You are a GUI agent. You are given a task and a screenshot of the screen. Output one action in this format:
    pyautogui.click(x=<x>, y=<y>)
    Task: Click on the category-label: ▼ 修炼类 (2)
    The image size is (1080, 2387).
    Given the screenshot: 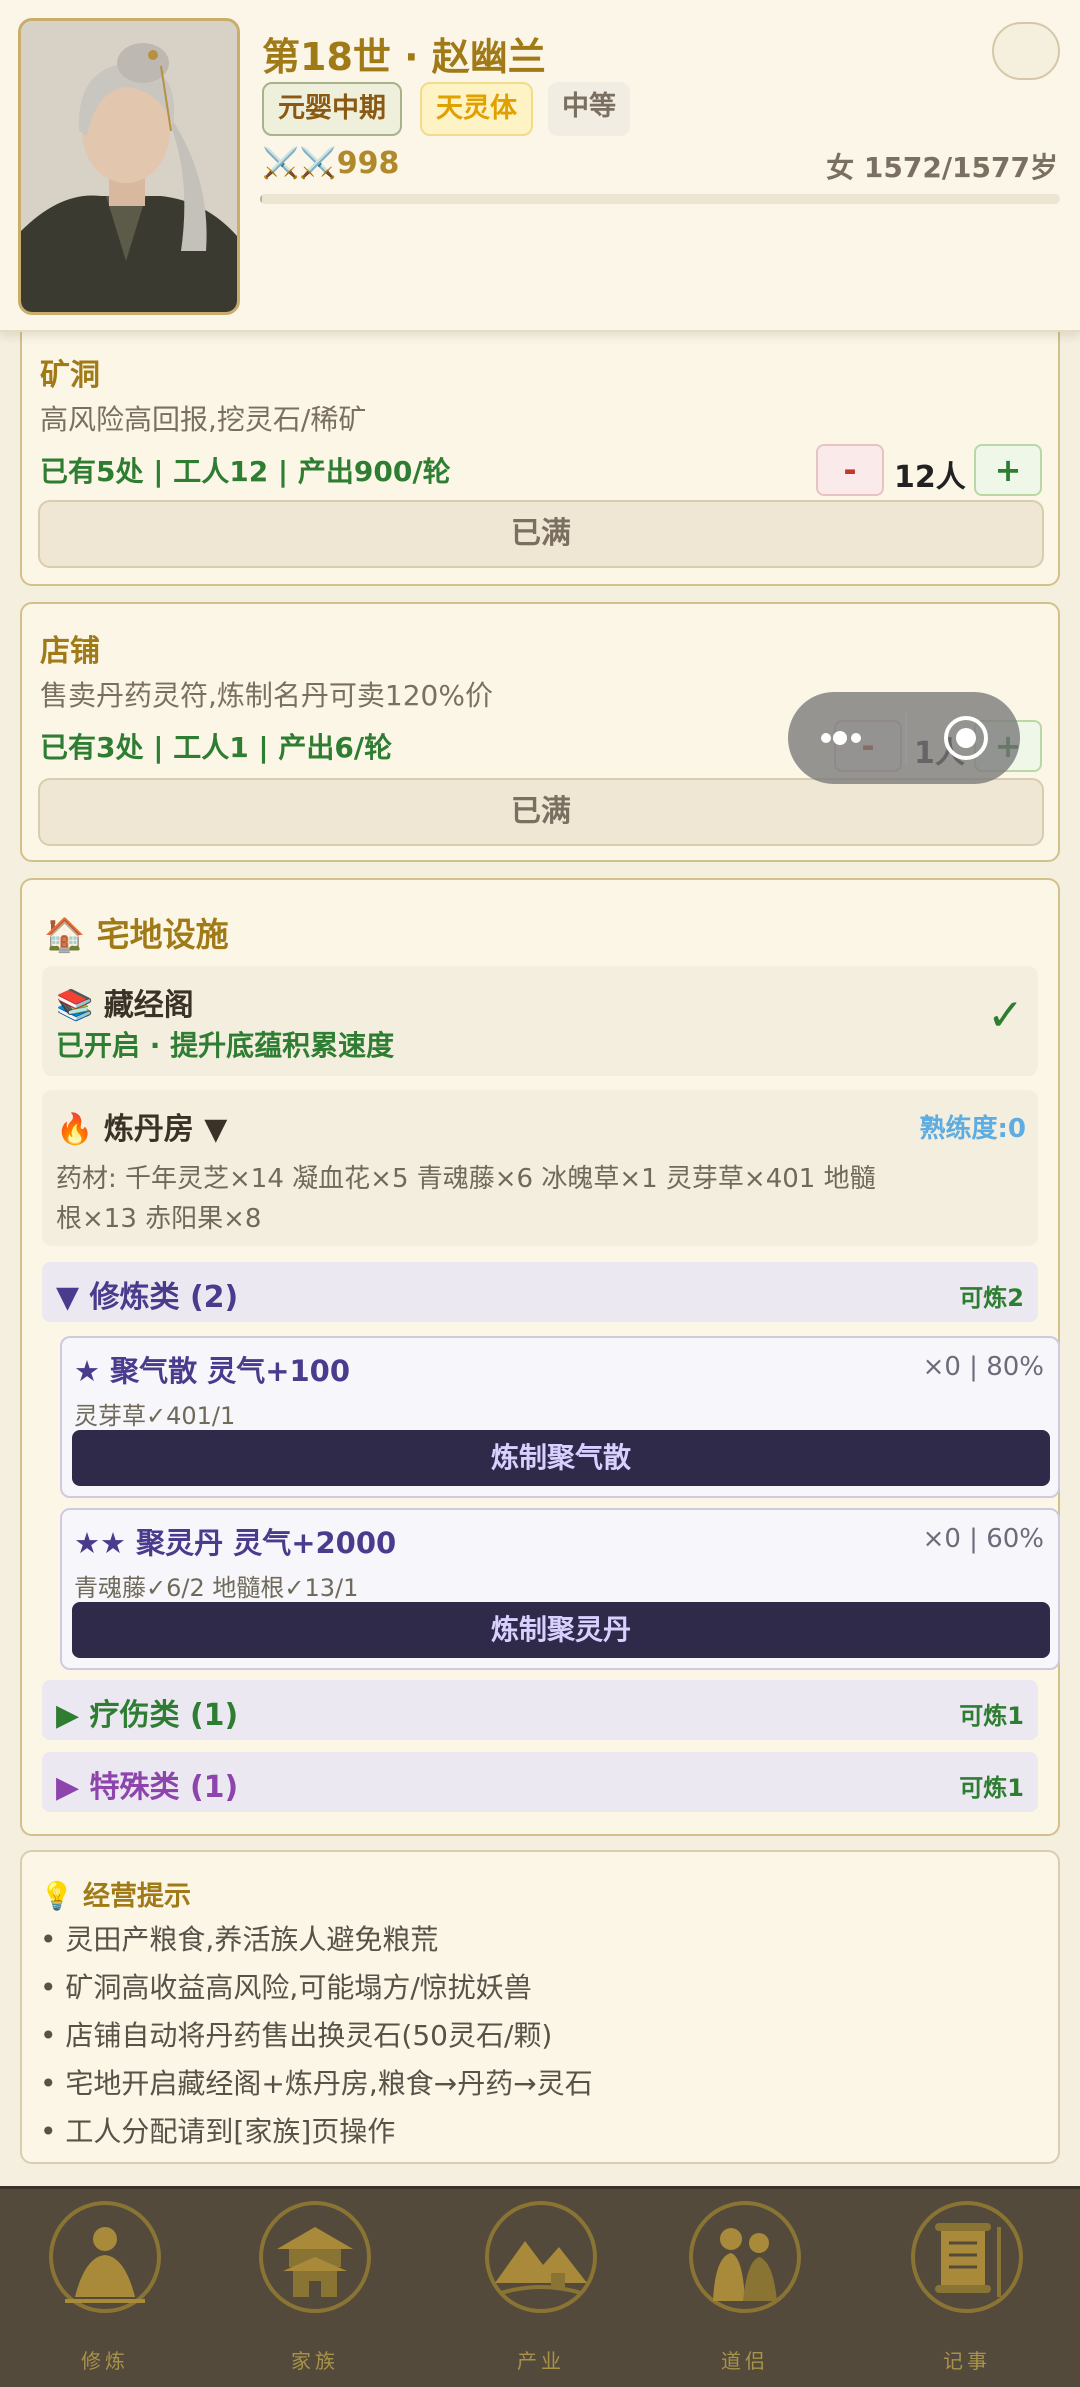 What is the action you would take?
    pyautogui.click(x=147, y=1297)
    